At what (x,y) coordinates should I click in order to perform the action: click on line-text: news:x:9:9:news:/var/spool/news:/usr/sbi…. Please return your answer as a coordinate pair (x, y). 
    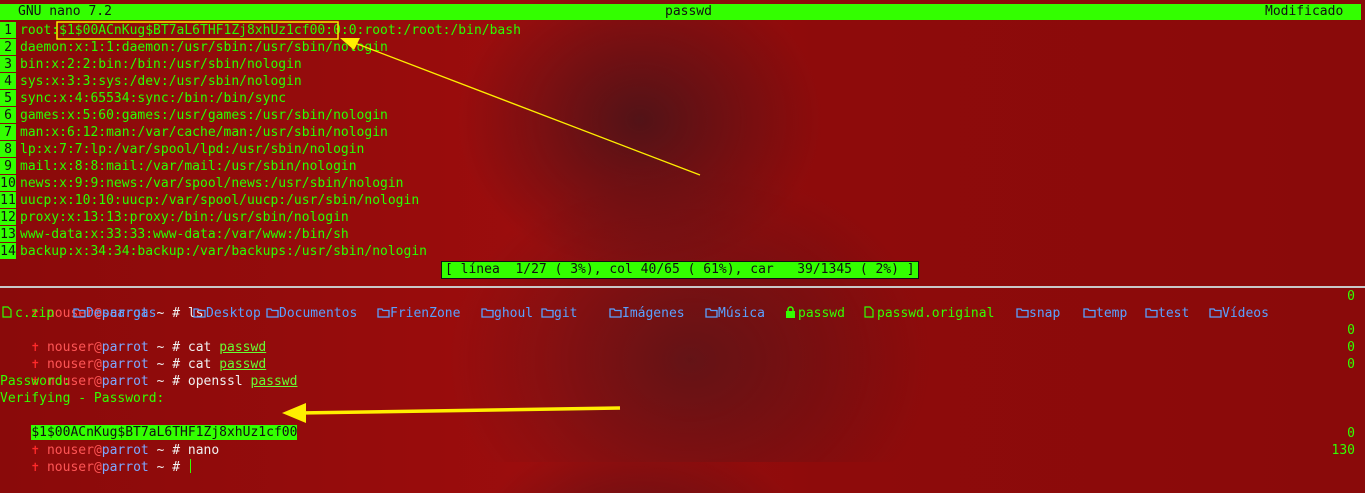
    Looking at the image, I should click on (212, 183).